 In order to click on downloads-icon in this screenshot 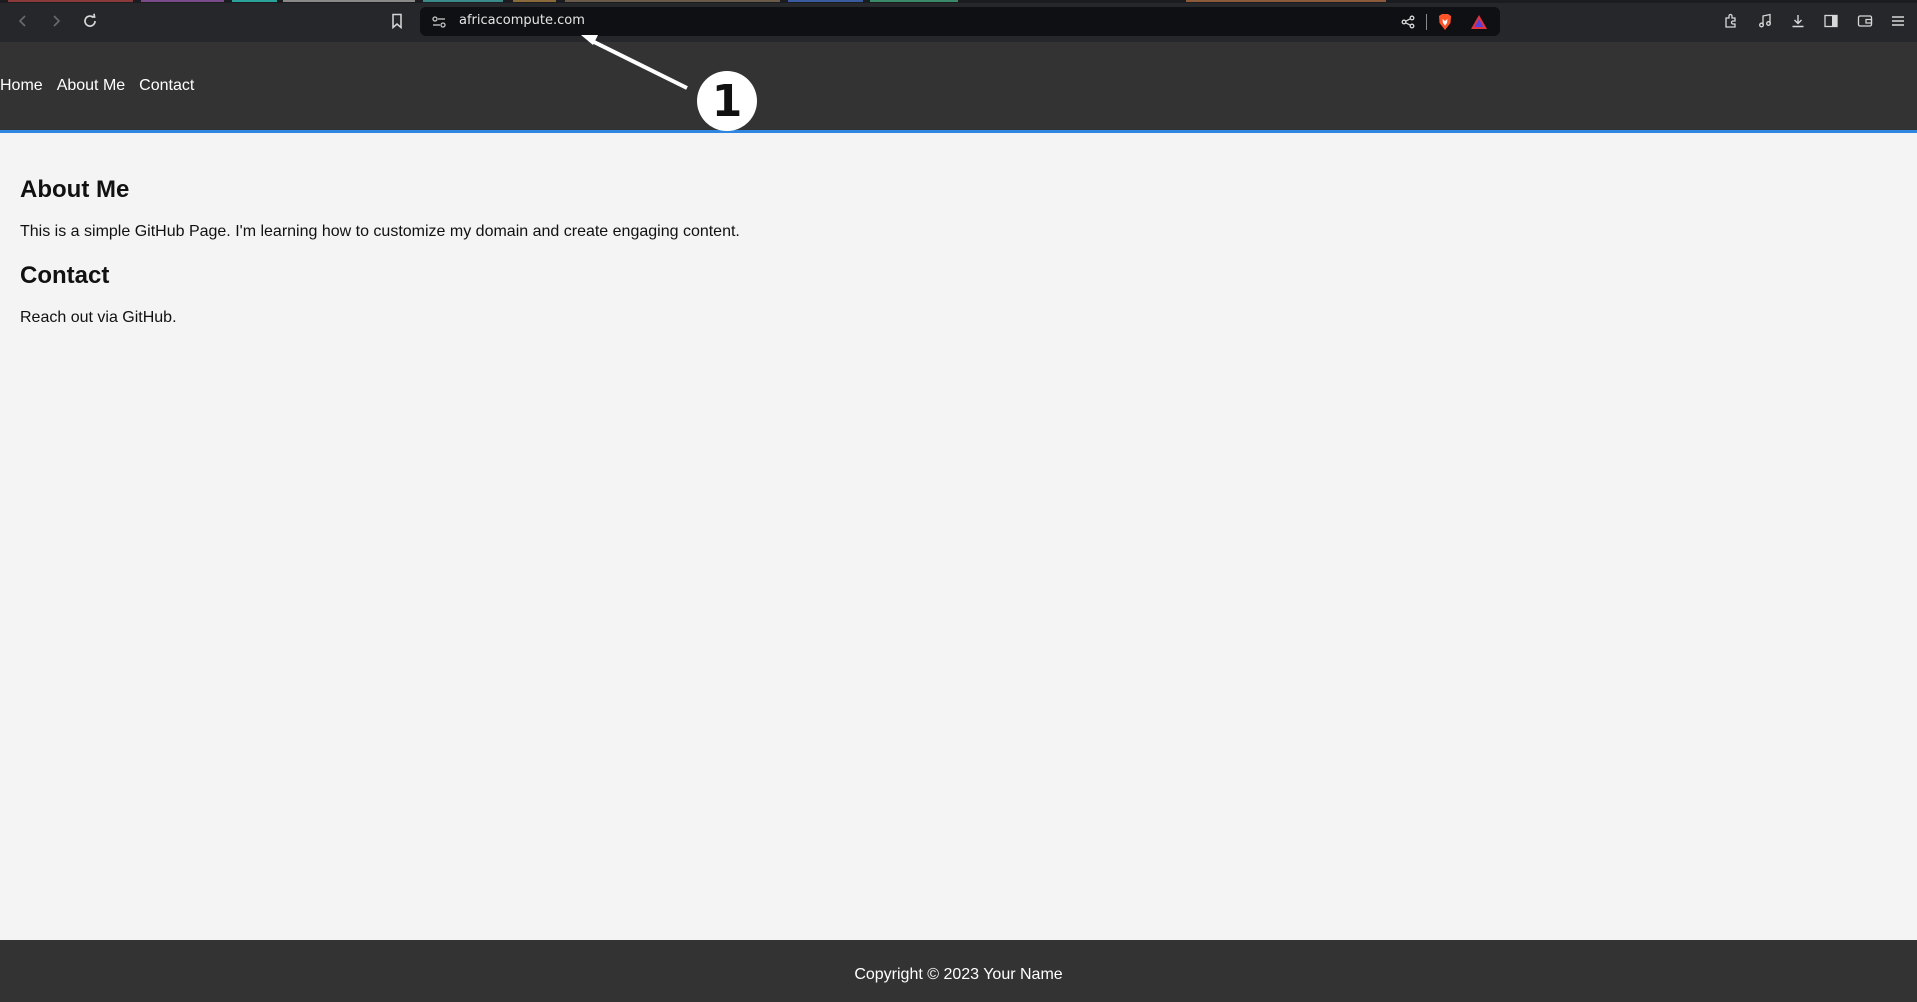, I will do `click(1798, 21)`.